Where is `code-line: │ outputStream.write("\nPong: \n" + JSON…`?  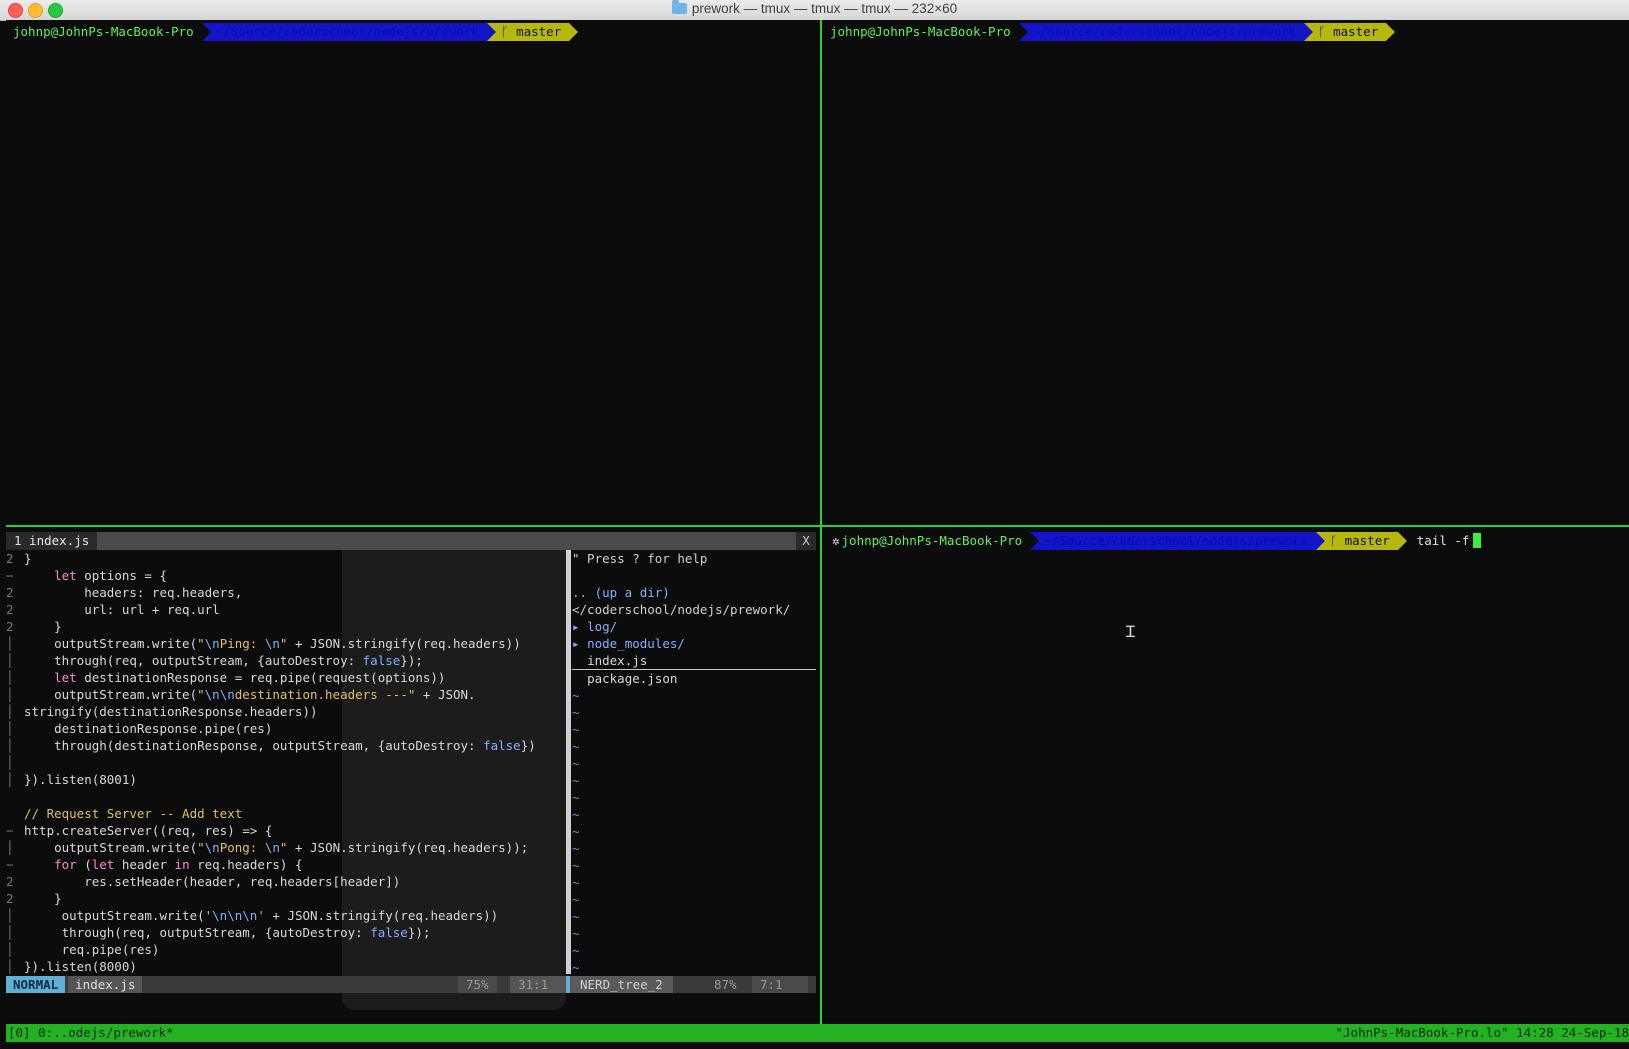 code-line: │ outputStream.write("\nPong: \n" + JSON… is located at coordinates (286, 847).